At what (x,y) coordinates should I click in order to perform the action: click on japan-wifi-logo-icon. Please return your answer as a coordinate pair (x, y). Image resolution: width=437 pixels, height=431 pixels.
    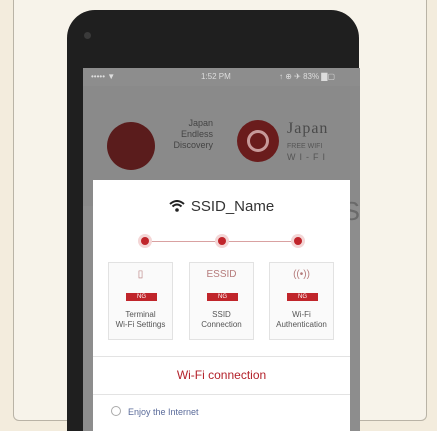
    Looking at the image, I should click on (258, 141).